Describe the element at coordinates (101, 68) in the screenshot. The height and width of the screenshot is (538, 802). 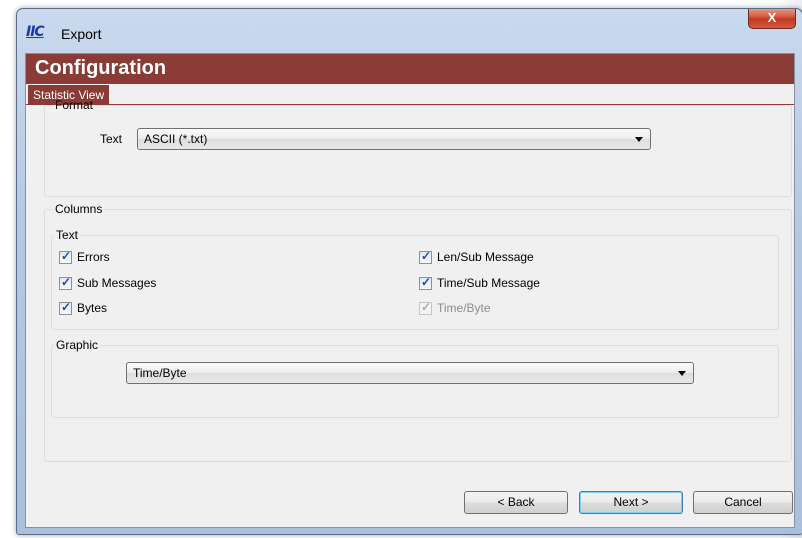
I see `page-title: Configuration` at that location.